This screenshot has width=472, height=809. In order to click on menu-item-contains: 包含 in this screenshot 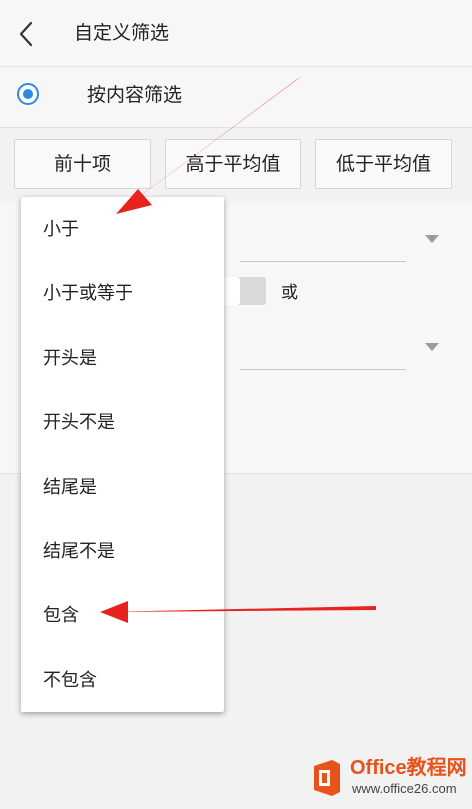, I will do `click(122, 615)`.